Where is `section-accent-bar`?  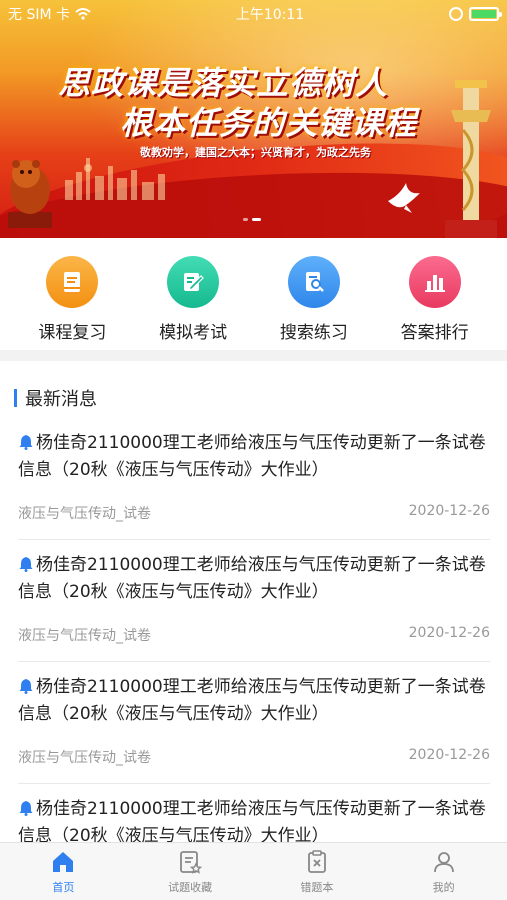
section-accent-bar is located at coordinates (15, 398).